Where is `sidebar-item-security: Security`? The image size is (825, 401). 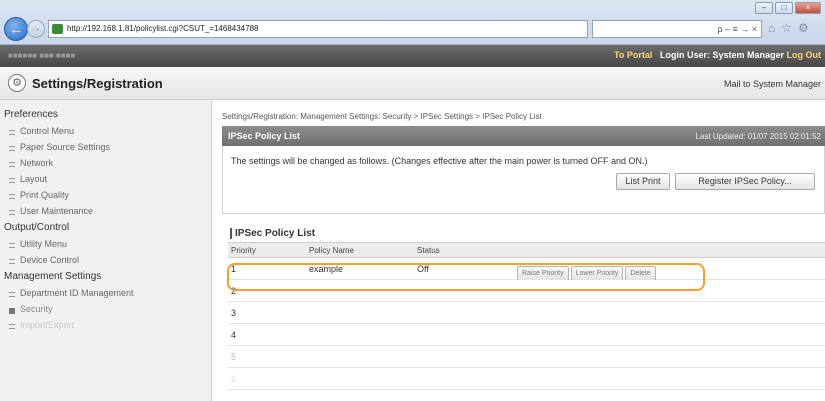
sidebar-item-security: Security is located at coordinates (105, 309).